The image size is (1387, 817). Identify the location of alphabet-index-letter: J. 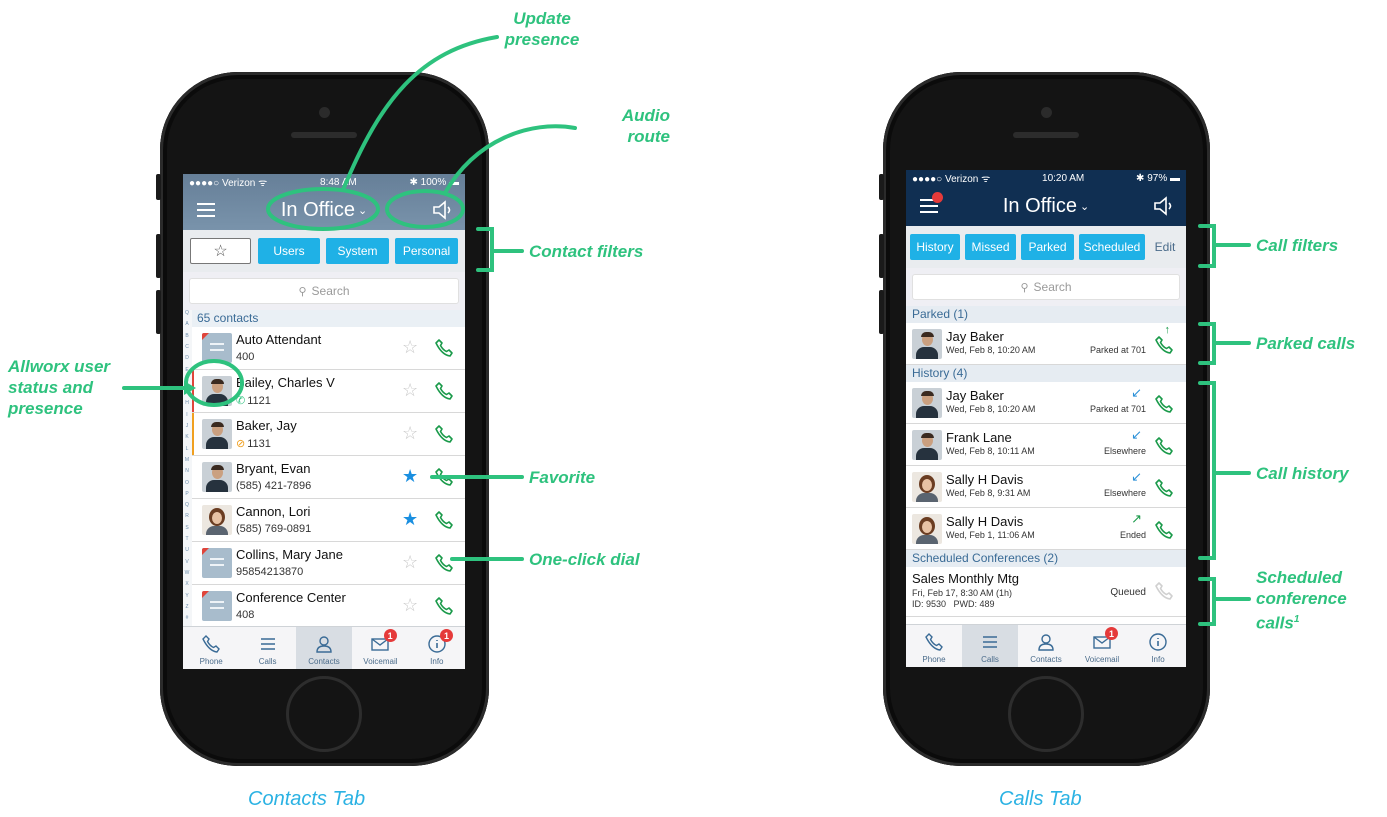
(187, 426).